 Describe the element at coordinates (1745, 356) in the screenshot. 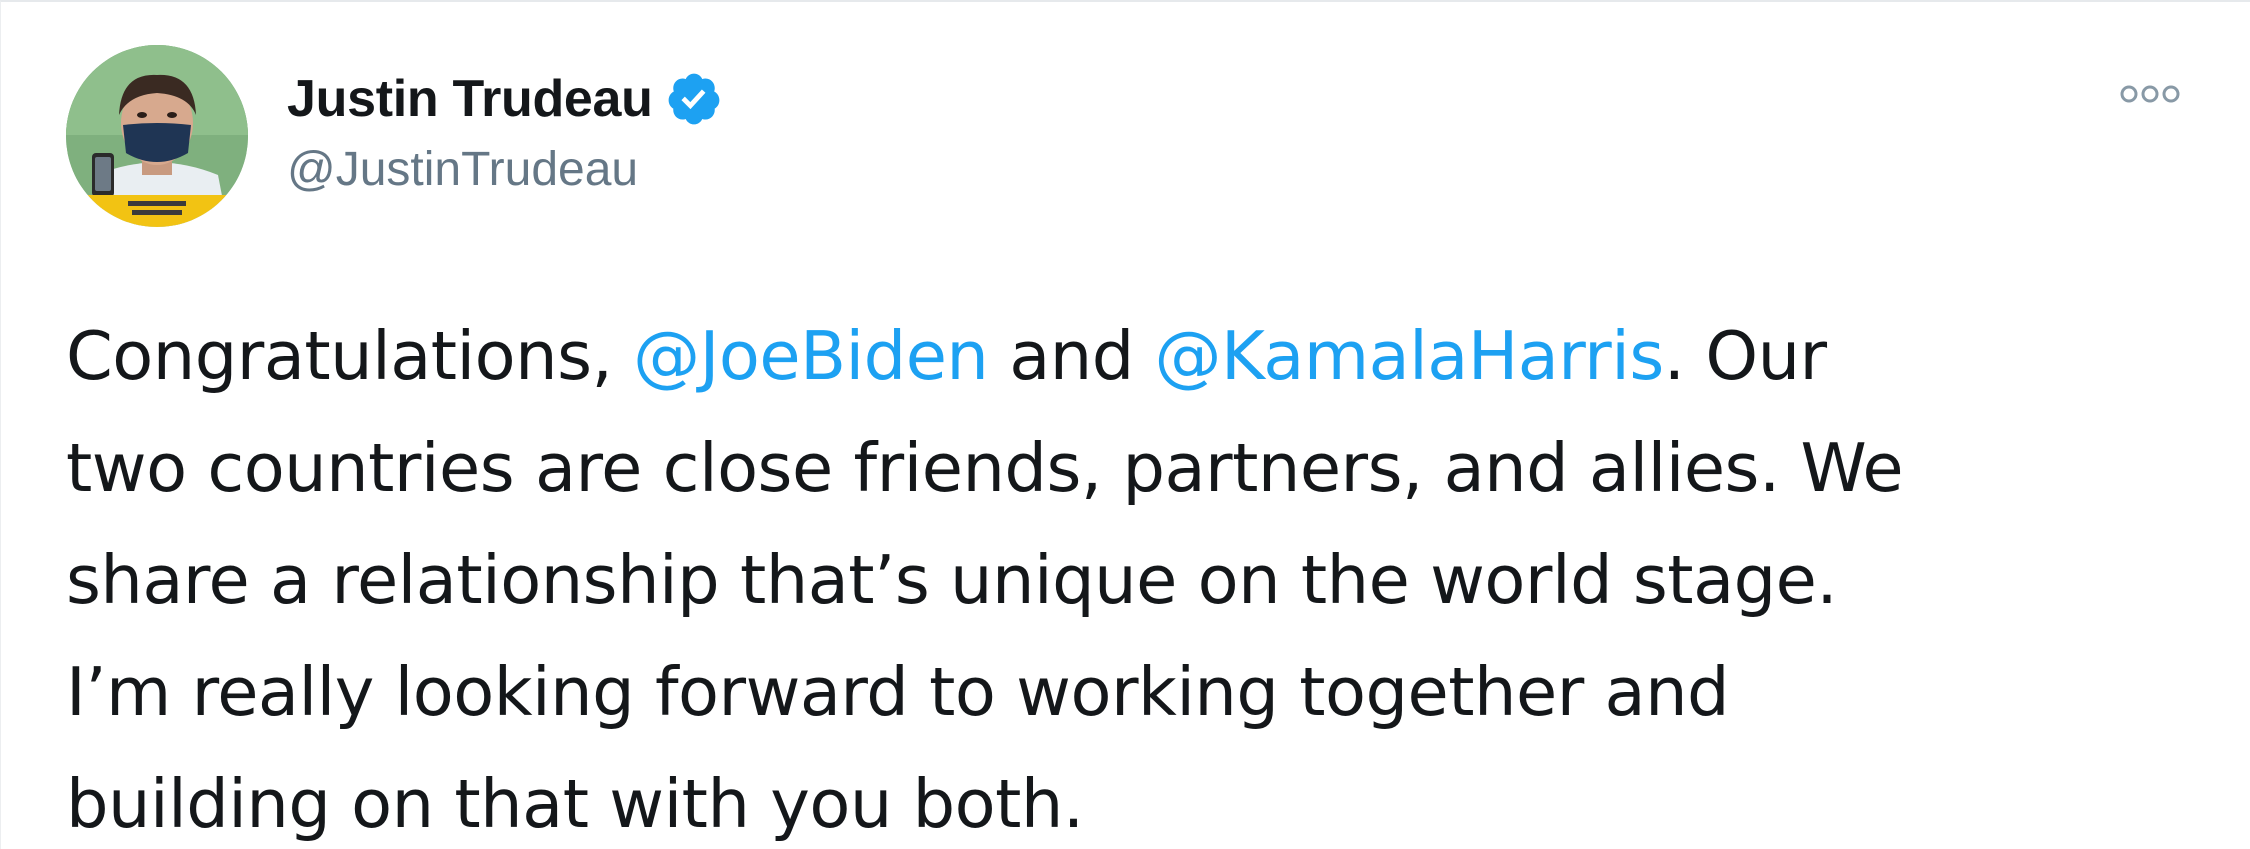

I see `tweet-text-segment: . Our` at that location.